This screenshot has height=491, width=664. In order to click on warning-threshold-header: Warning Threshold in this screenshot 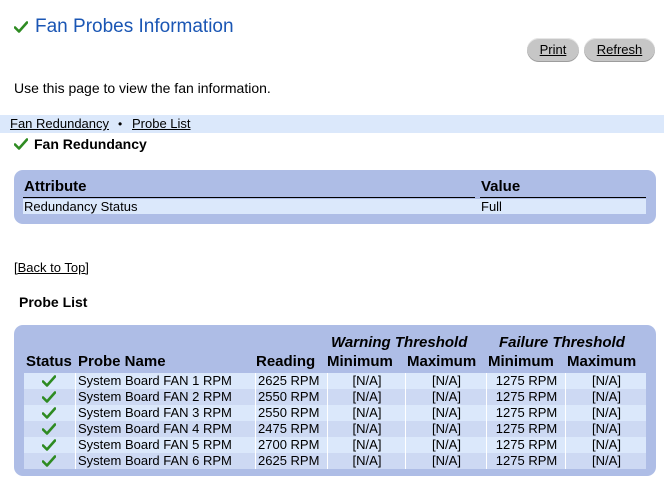, I will do `click(399, 342)`.